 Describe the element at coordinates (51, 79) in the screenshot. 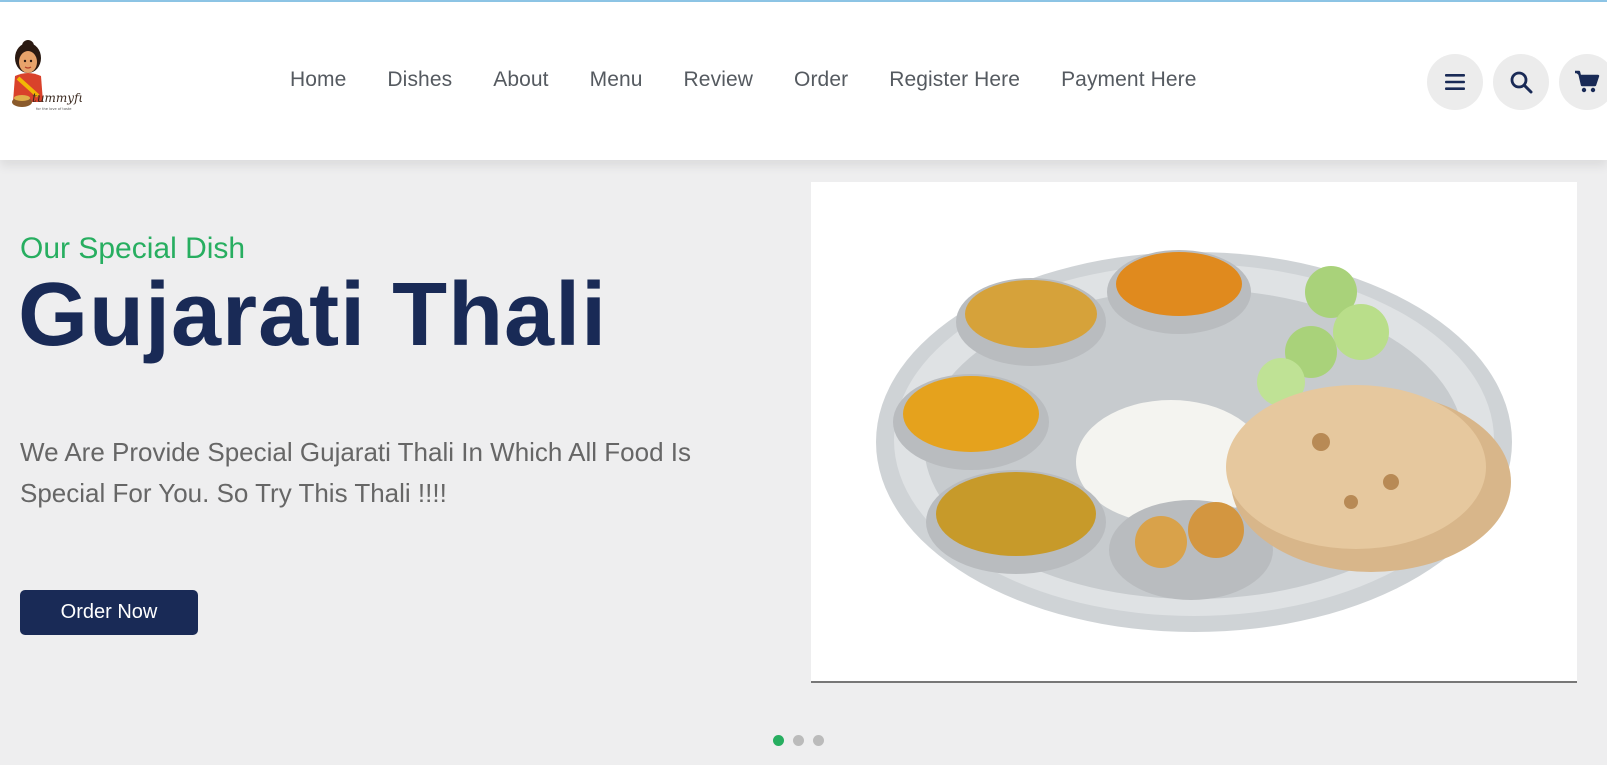

I see `brand-logo: tummyfull for the love of taste` at that location.